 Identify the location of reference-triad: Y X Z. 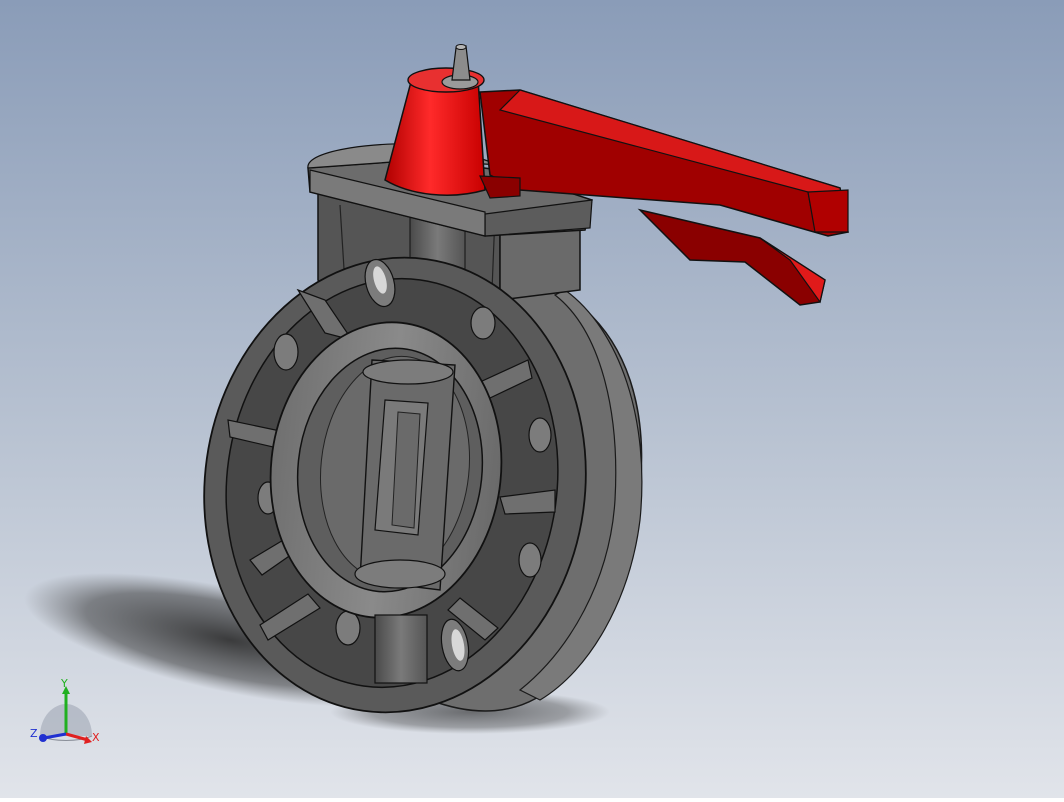
(66, 713).